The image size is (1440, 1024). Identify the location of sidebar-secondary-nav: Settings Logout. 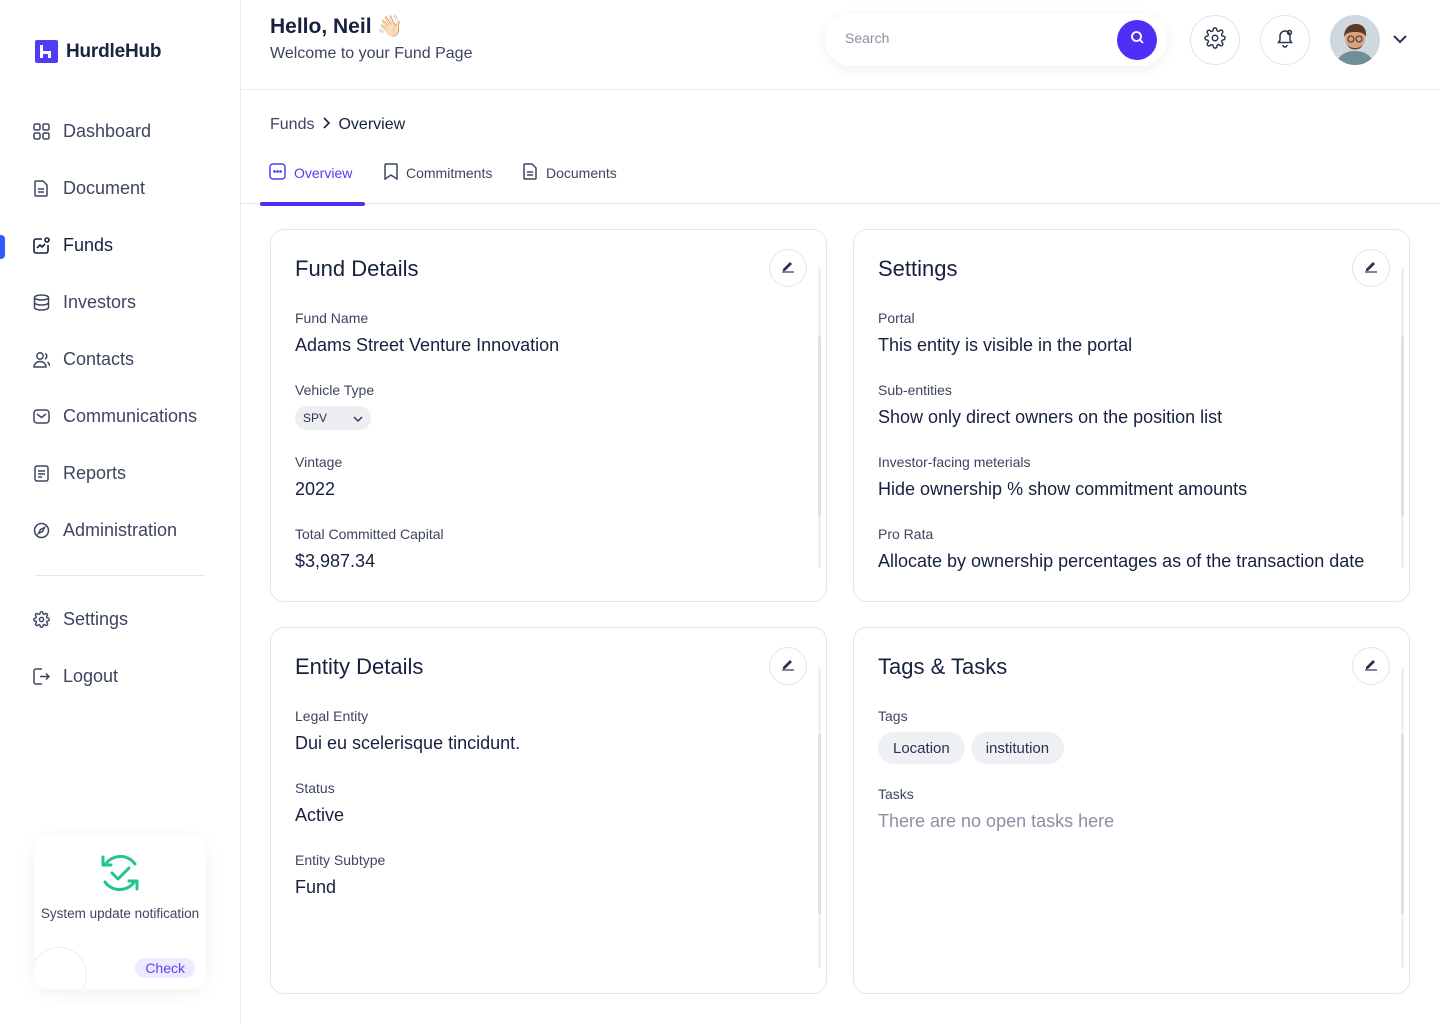
(120, 648).